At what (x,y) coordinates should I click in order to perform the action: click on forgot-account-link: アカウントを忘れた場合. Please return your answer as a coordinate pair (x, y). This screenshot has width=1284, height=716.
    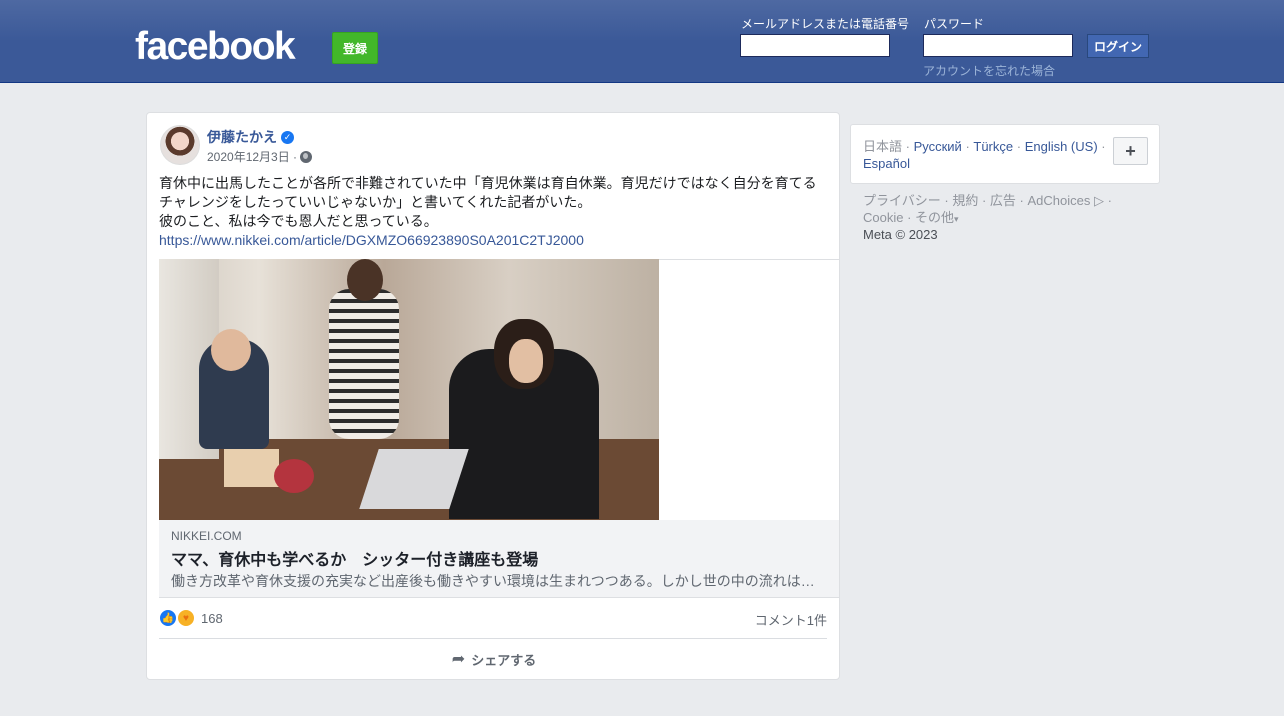
    Looking at the image, I should click on (989, 70).